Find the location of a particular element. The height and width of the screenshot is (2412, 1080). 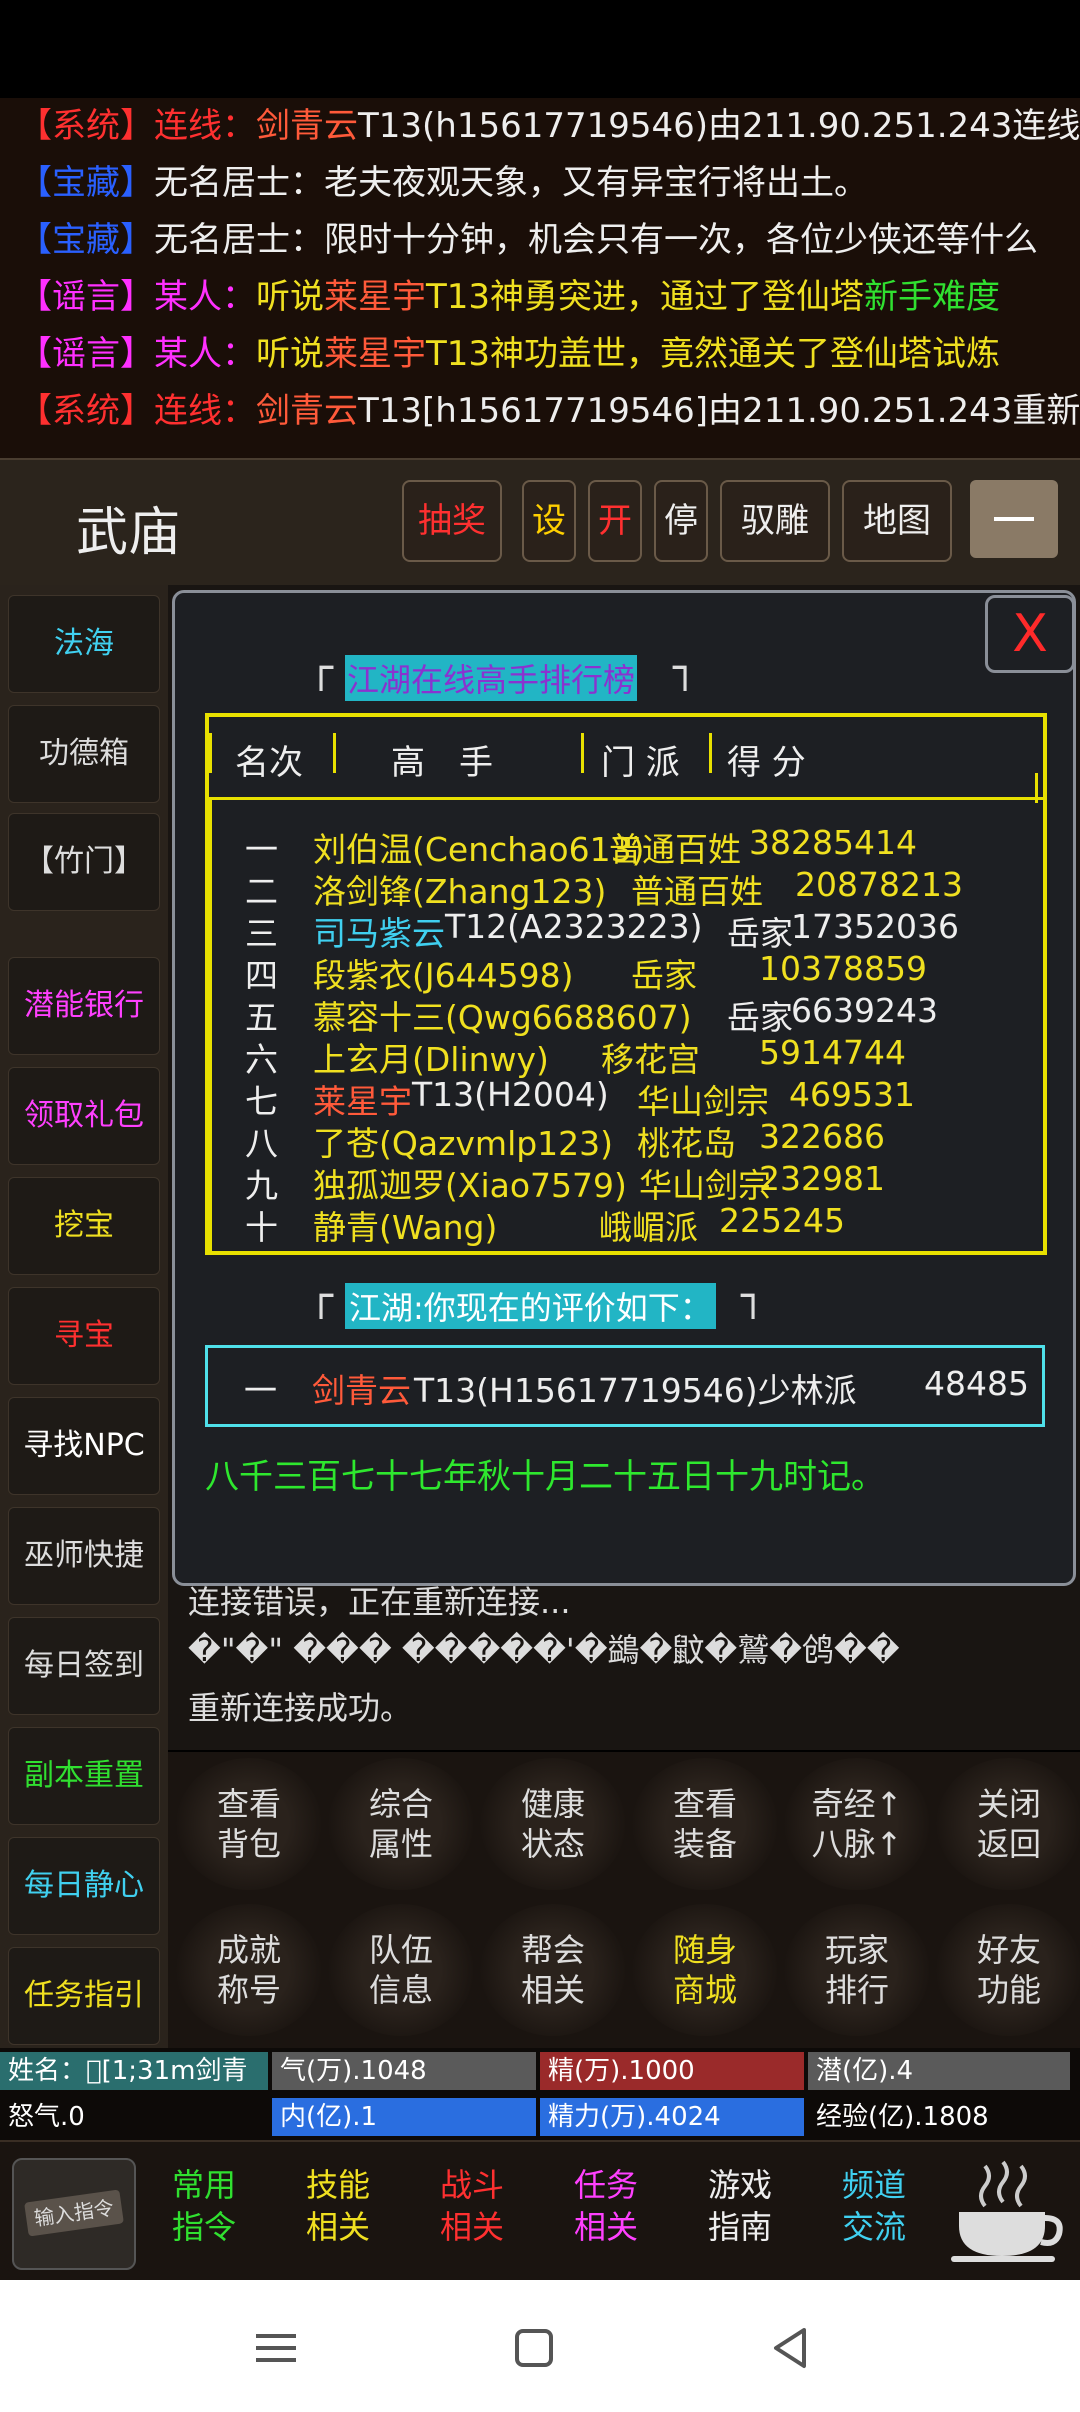

rank-rank: 九 is located at coordinates (261, 1185).